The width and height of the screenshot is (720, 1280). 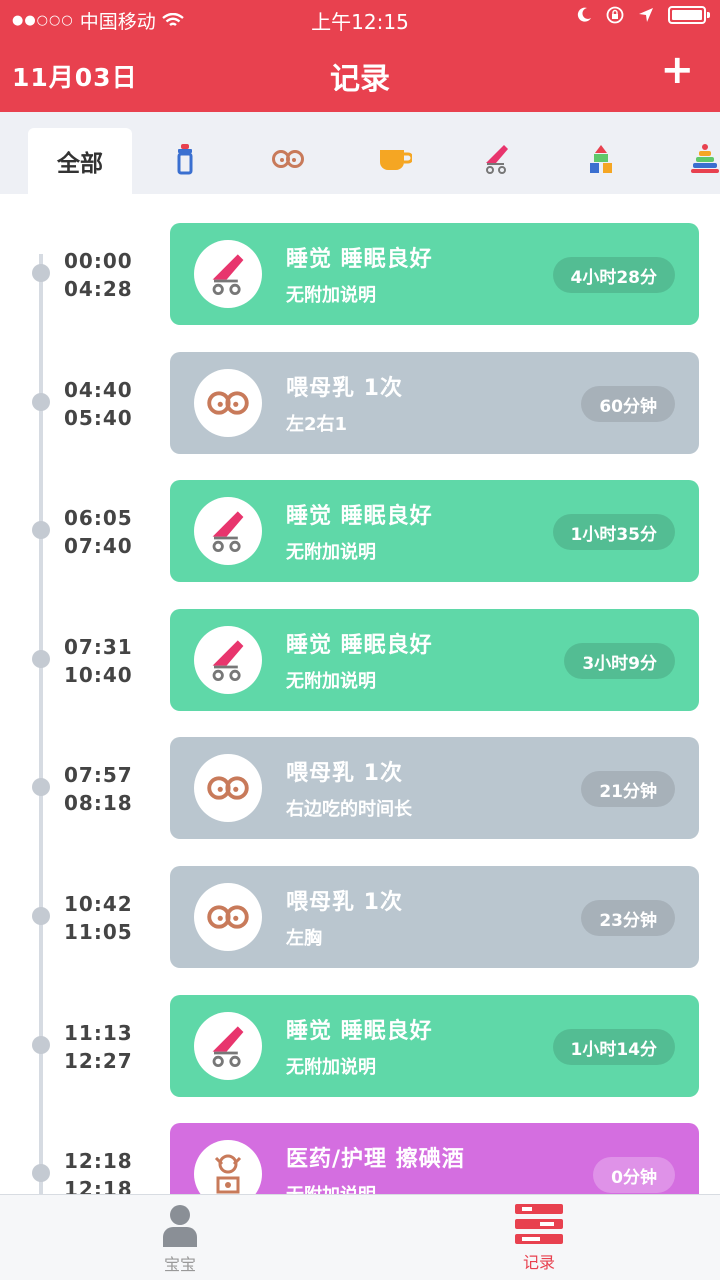 I want to click on category-tabs: 全部, so click(x=360, y=153).